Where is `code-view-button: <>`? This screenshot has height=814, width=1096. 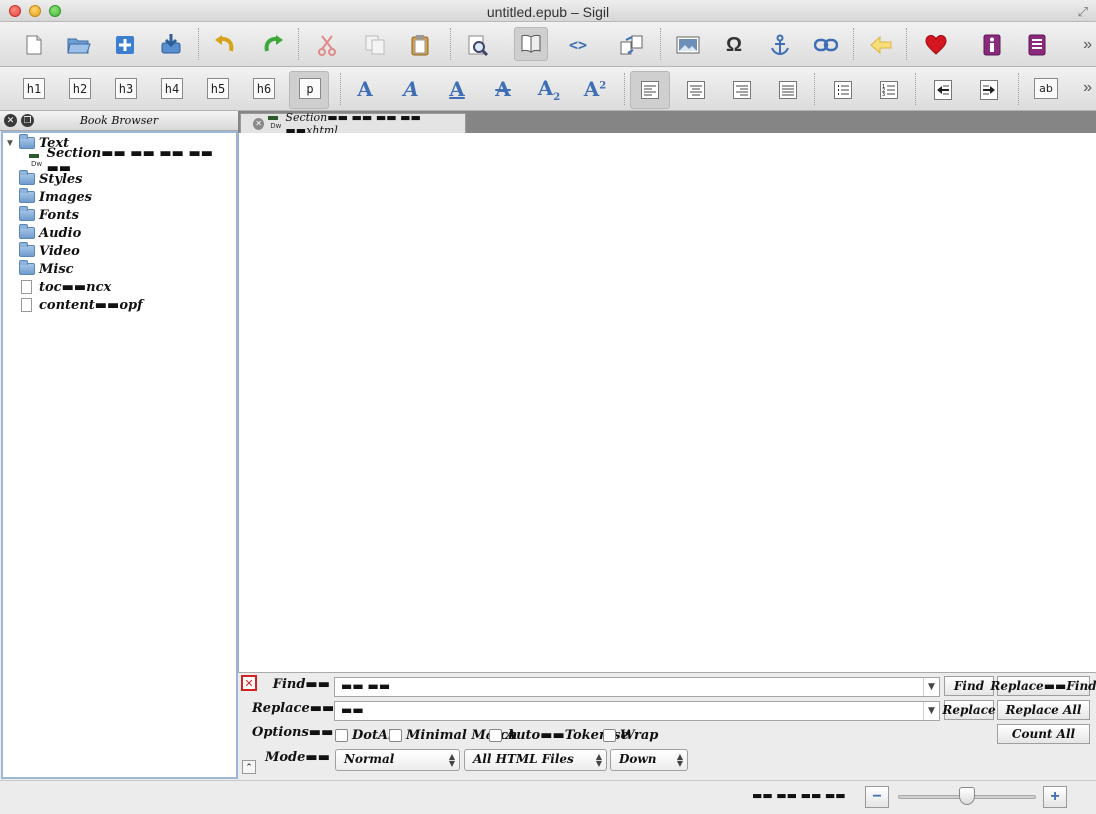 code-view-button: <> is located at coordinates (578, 45).